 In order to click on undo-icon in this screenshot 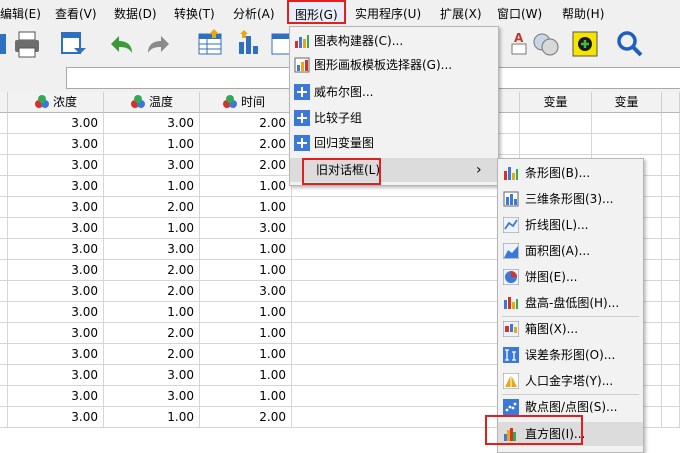, I will do `click(120, 44)`.